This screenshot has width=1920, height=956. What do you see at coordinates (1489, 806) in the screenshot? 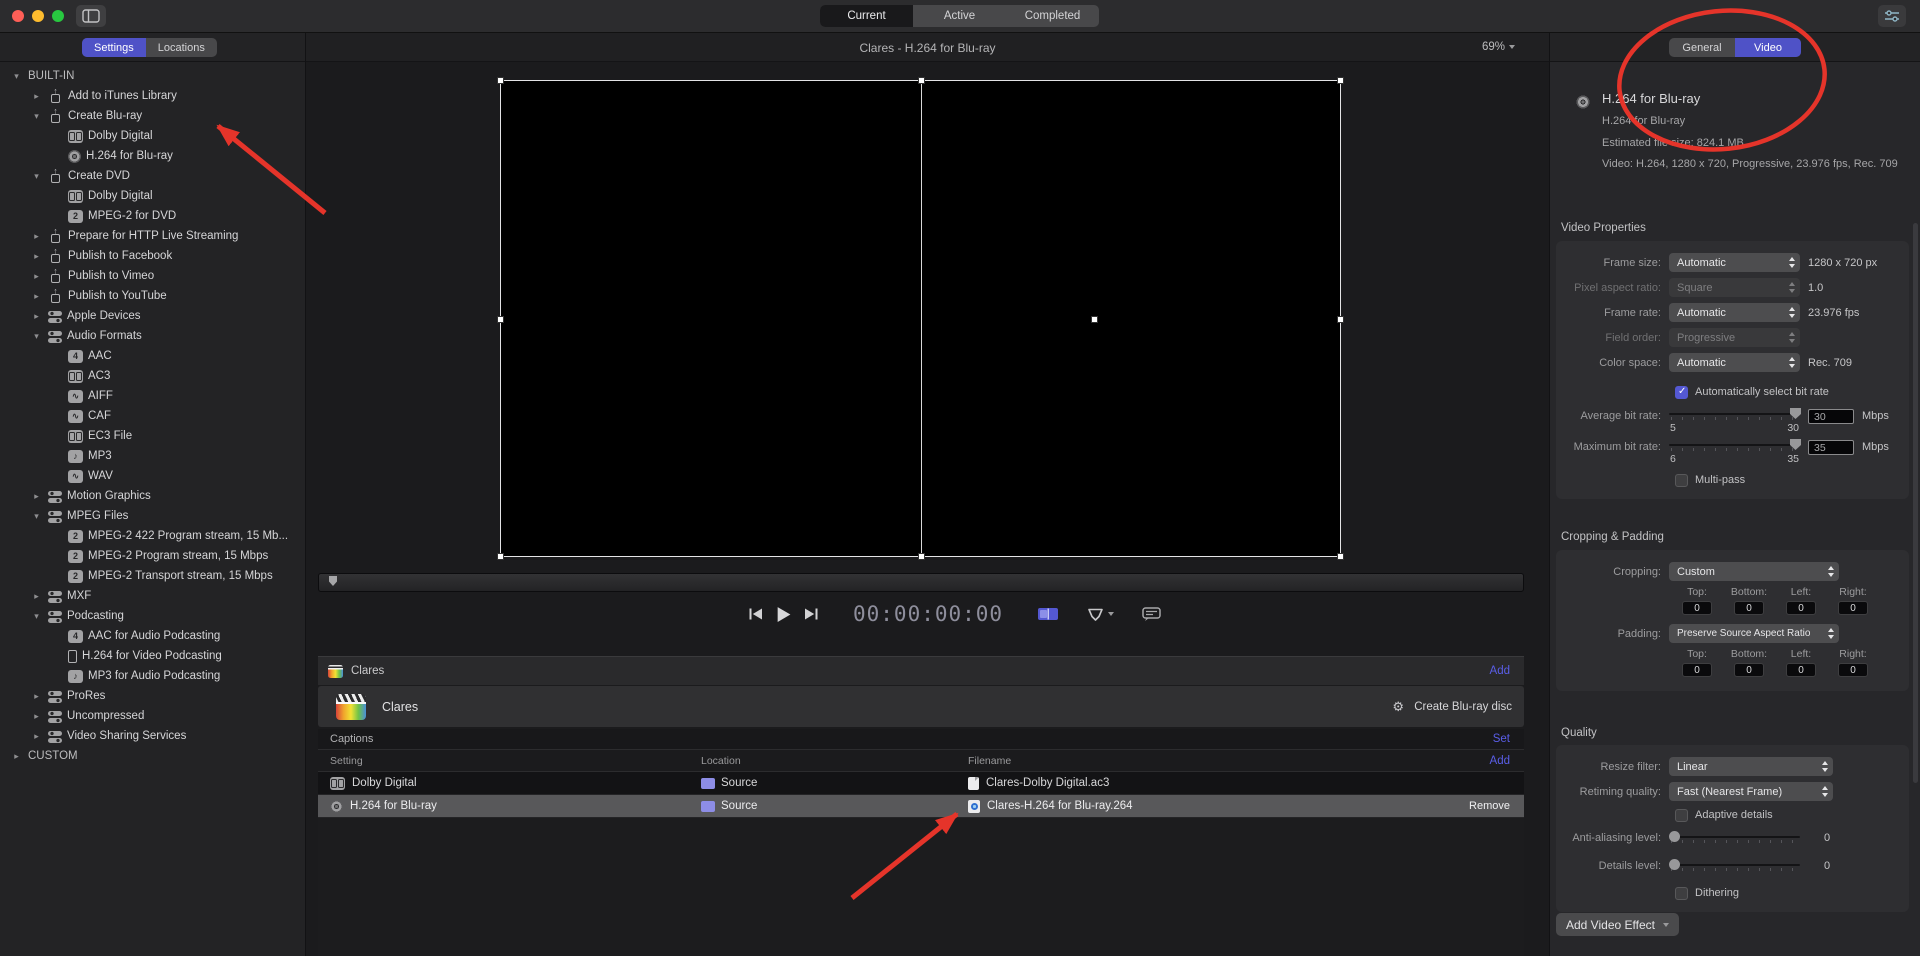
I see `remove-output-button: Remove` at bounding box center [1489, 806].